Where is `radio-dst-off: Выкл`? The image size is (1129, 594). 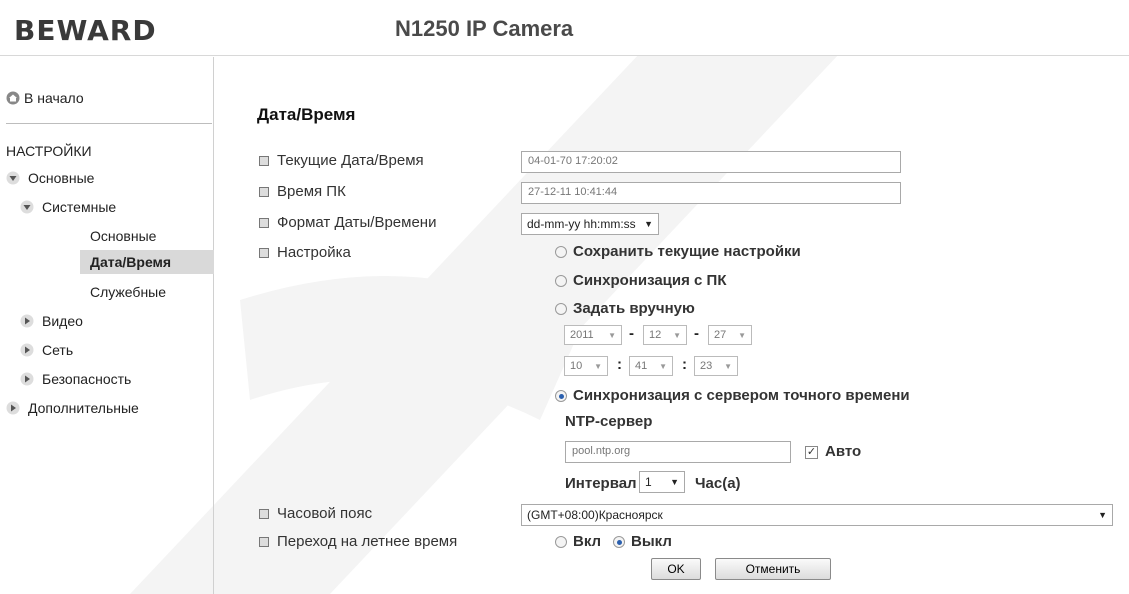 radio-dst-off: Выкл is located at coordinates (642, 541).